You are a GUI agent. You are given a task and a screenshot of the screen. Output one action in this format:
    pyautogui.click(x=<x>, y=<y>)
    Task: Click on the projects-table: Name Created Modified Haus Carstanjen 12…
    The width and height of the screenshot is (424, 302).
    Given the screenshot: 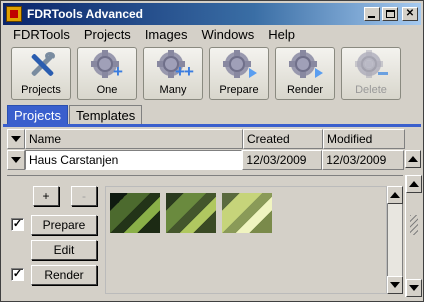 What is the action you would take?
    pyautogui.click(x=214, y=149)
    